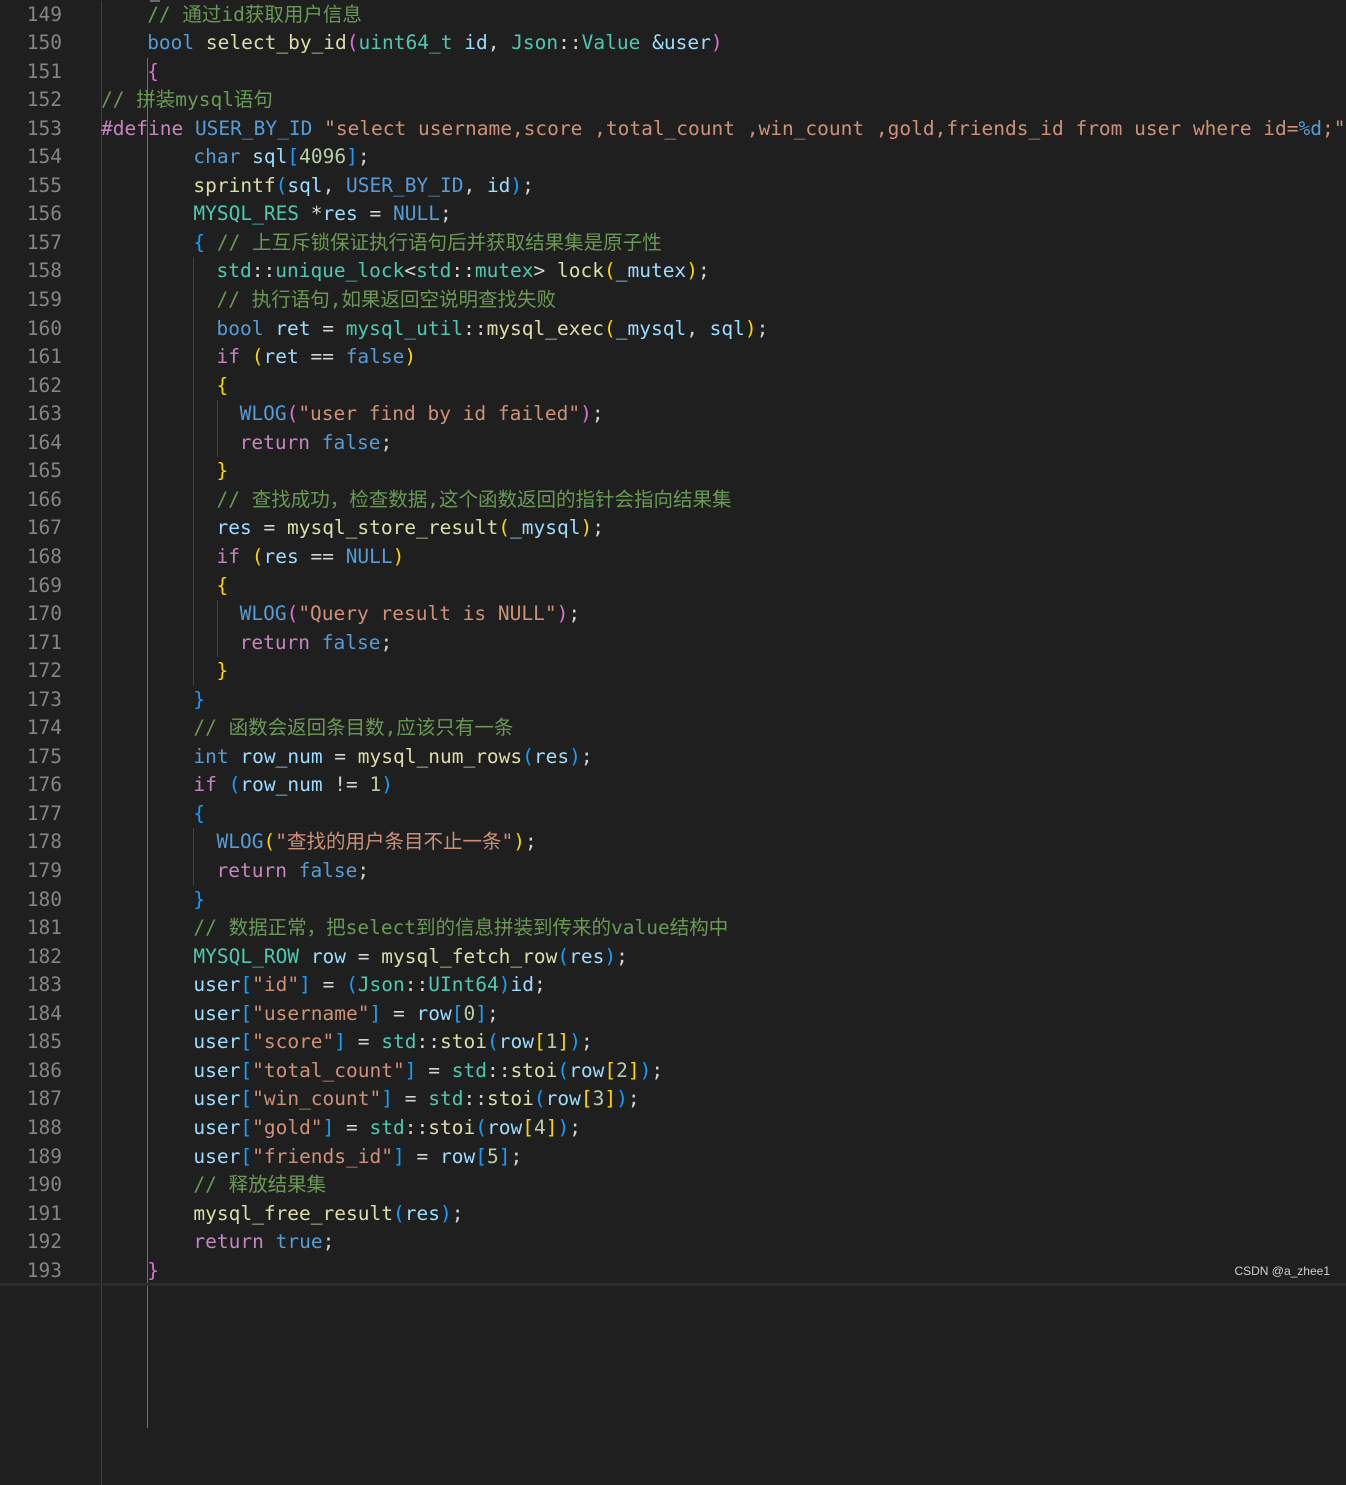  I want to click on line-number: 163, so click(31, 414).